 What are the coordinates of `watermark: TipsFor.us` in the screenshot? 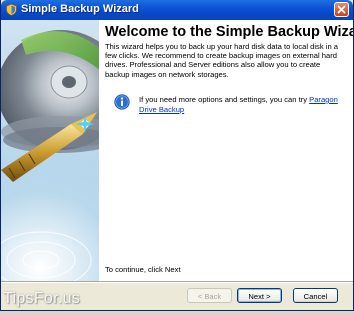 It's located at (42, 298).